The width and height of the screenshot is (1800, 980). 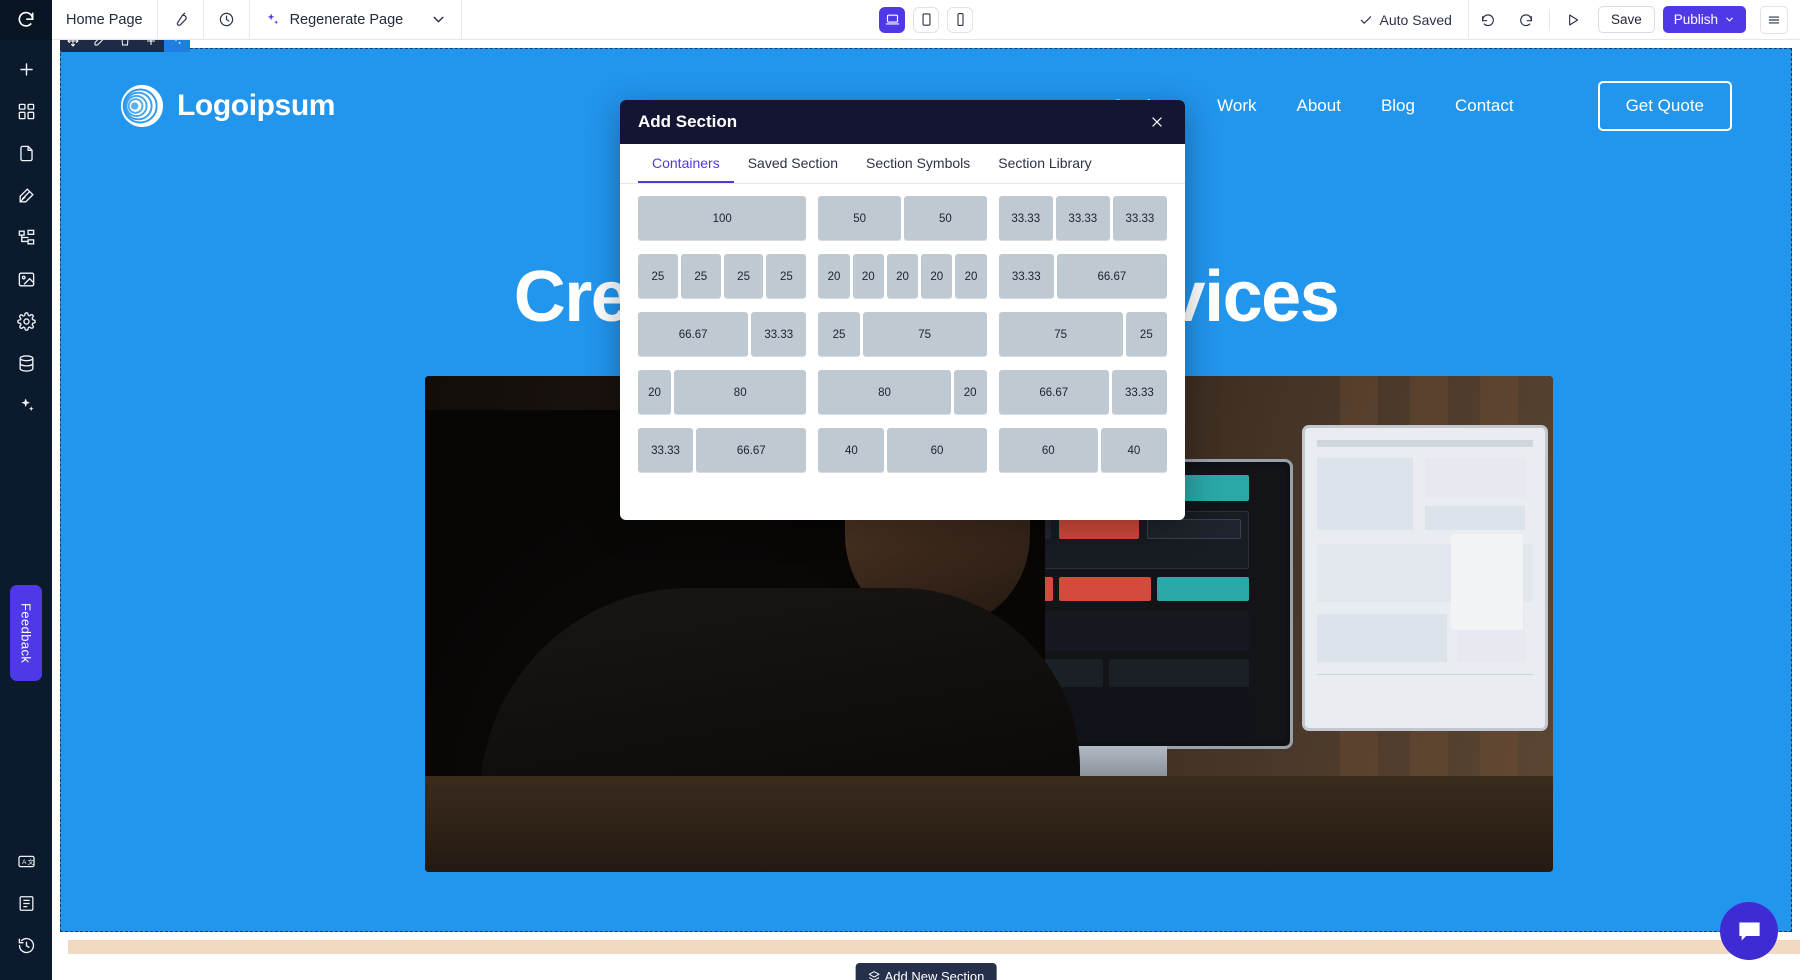 I want to click on element-add-button, so click(x=151, y=46).